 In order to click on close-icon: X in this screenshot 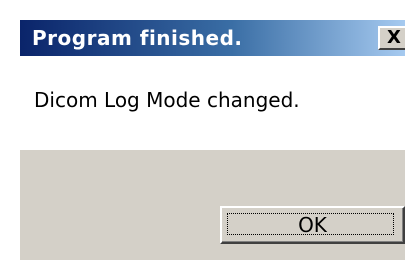, I will do `click(394, 37)`.